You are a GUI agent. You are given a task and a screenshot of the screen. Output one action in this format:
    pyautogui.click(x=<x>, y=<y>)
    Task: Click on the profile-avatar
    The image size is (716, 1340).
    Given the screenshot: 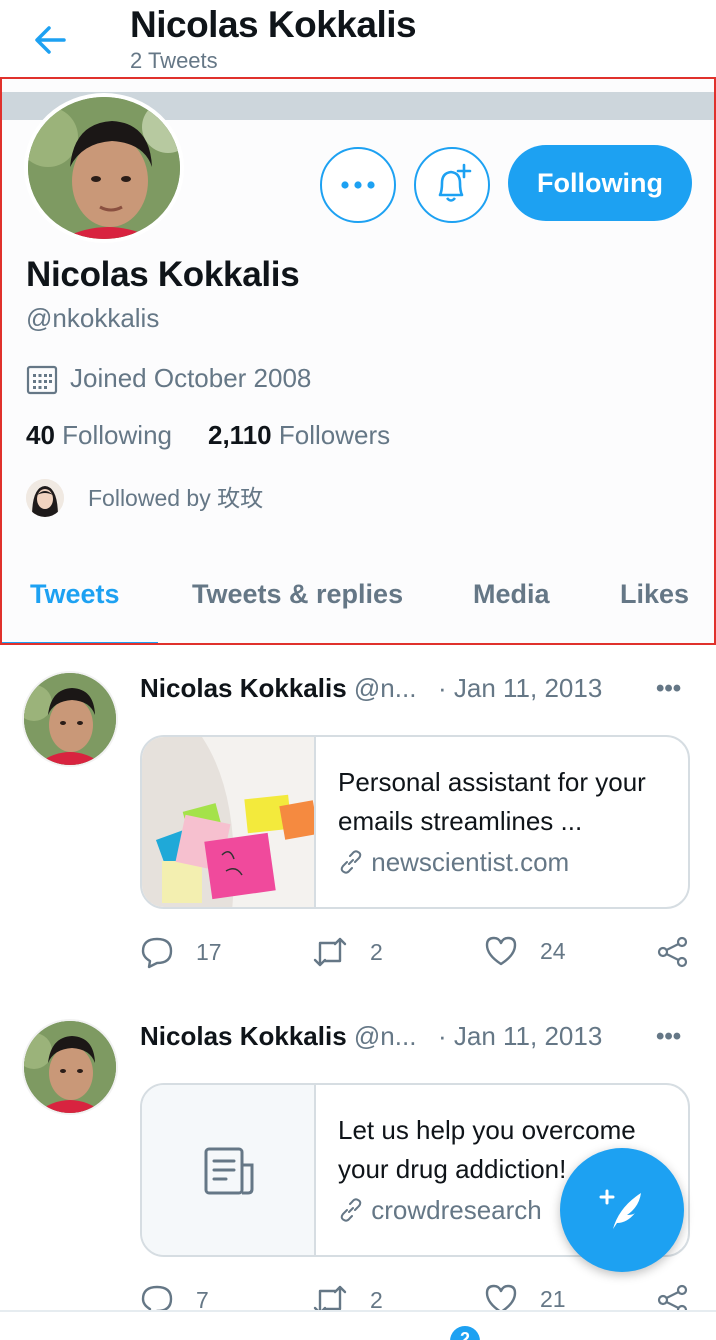 What is the action you would take?
    pyautogui.click(x=104, y=168)
    